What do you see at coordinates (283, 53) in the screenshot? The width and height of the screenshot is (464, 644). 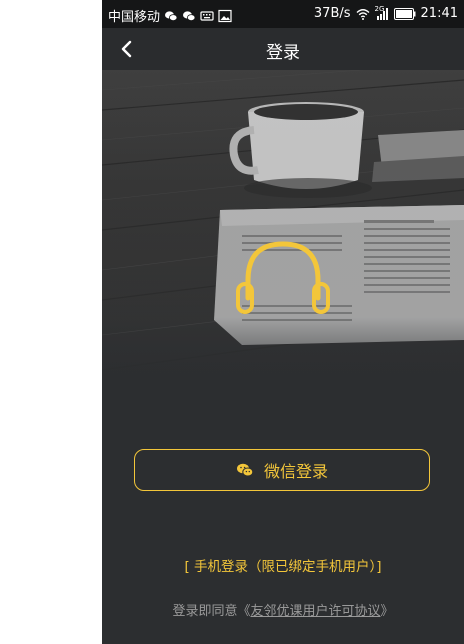 I see `page-title: 登录` at bounding box center [283, 53].